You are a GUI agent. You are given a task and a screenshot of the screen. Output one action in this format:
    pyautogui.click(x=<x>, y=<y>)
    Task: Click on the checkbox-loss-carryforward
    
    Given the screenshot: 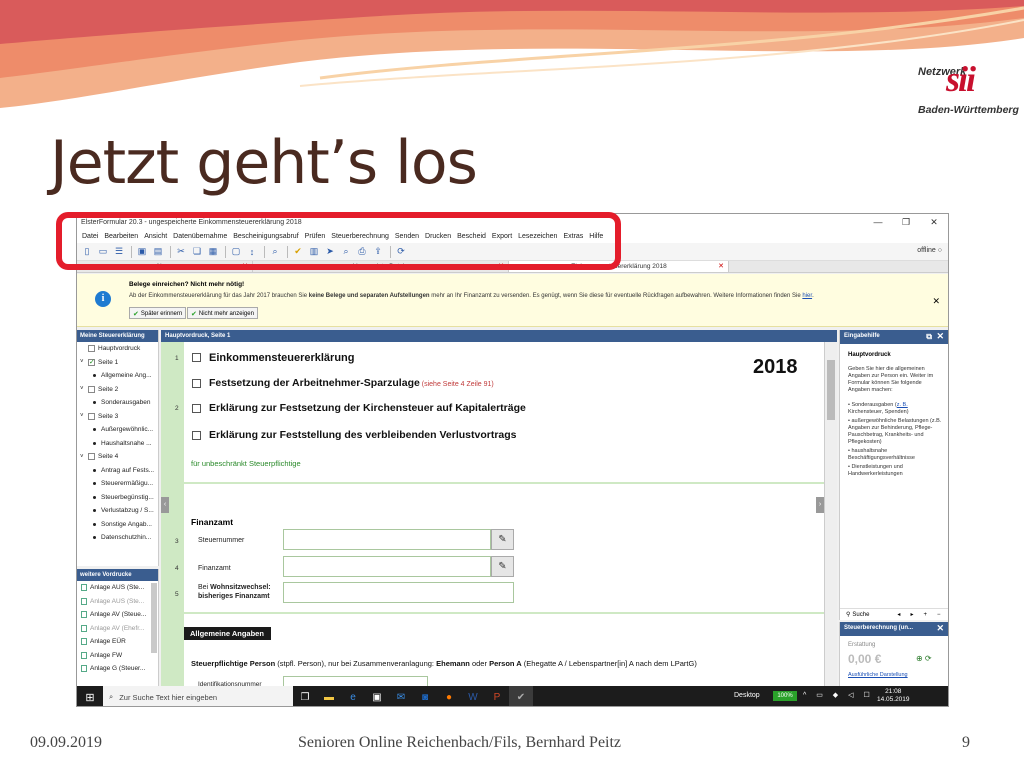 What is the action you would take?
    pyautogui.click(x=196, y=435)
    